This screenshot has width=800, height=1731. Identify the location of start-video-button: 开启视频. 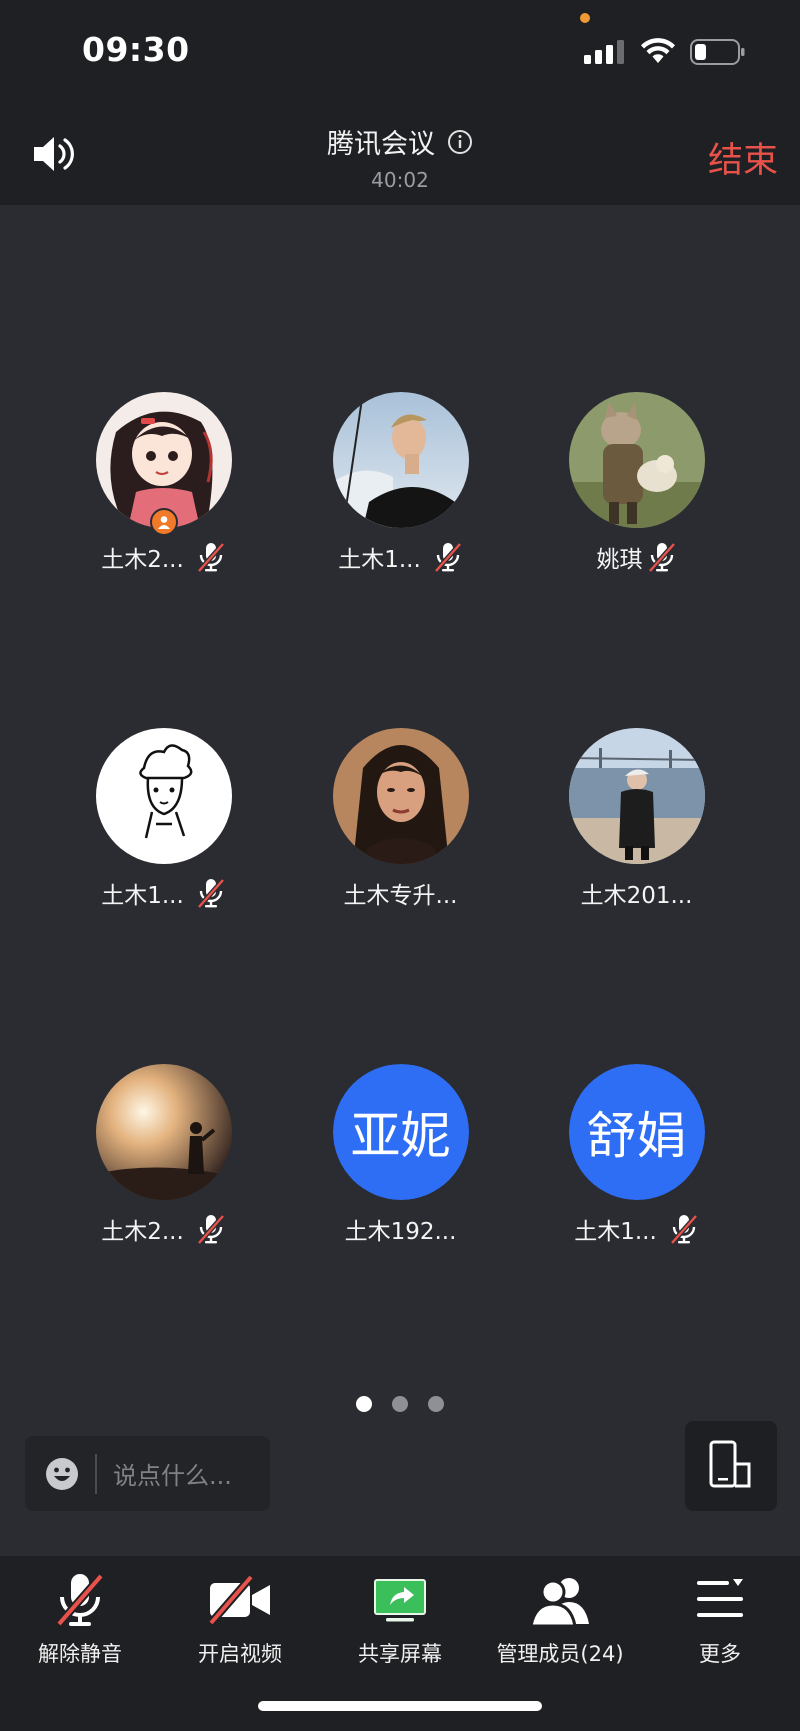
(240, 1620).